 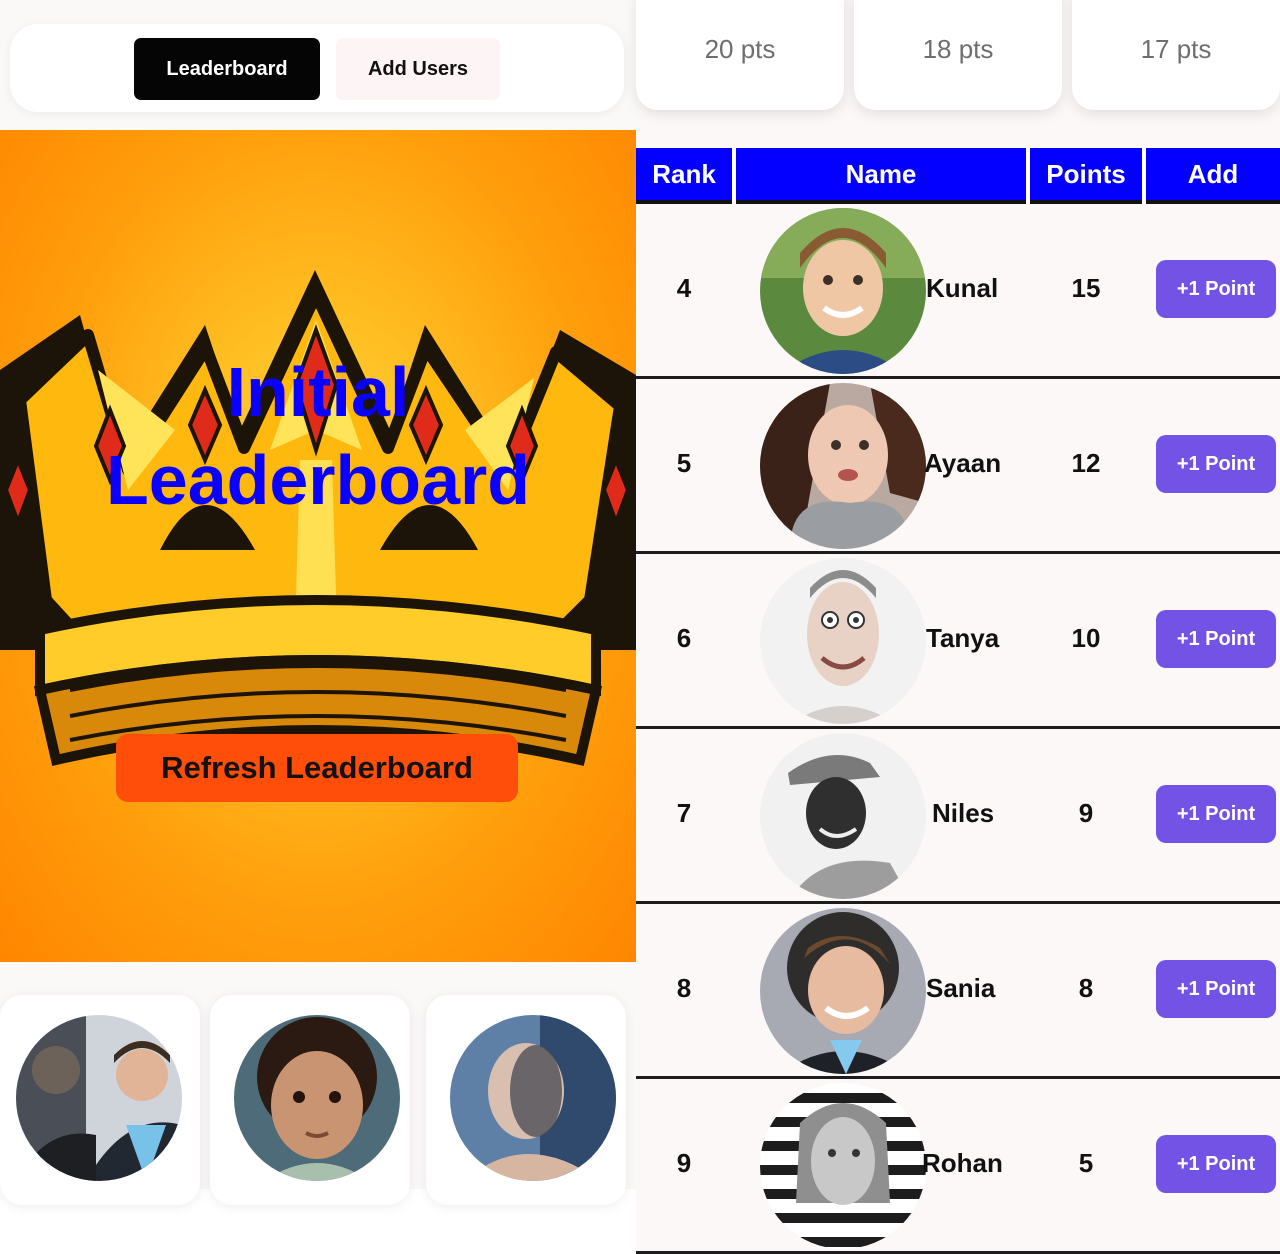 What do you see at coordinates (684, 637) in the screenshot?
I see `rank-cell: 6` at bounding box center [684, 637].